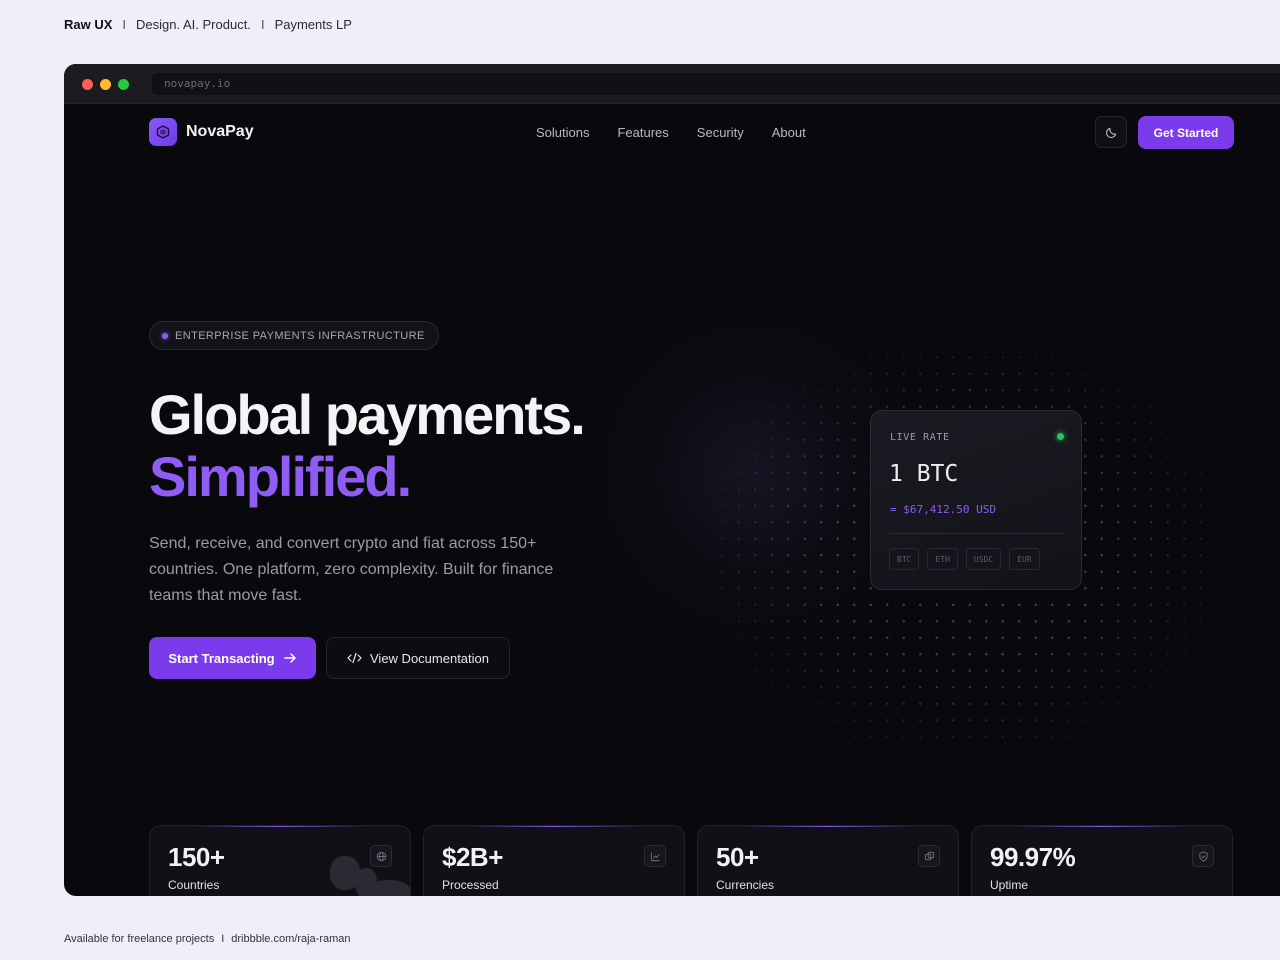  Describe the element at coordinates (354, 658) in the screenshot. I see `code-icon` at that location.